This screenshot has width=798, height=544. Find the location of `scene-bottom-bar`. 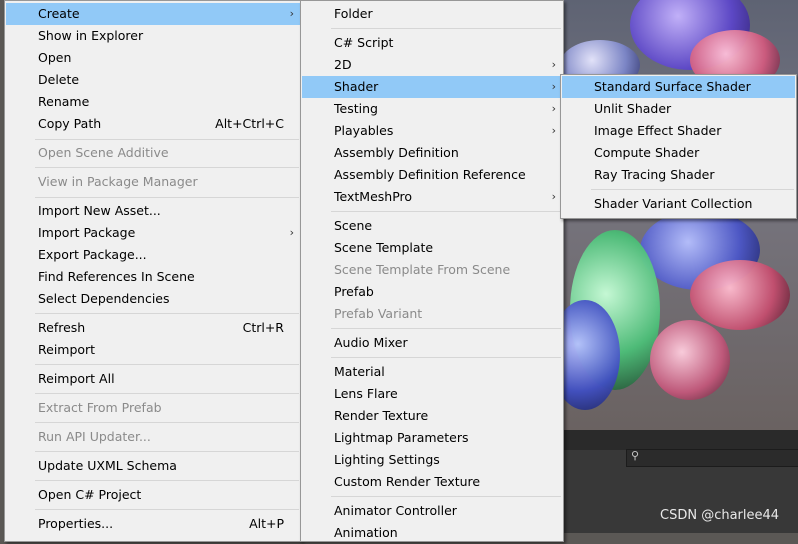

scene-bottom-bar is located at coordinates (669, 440).